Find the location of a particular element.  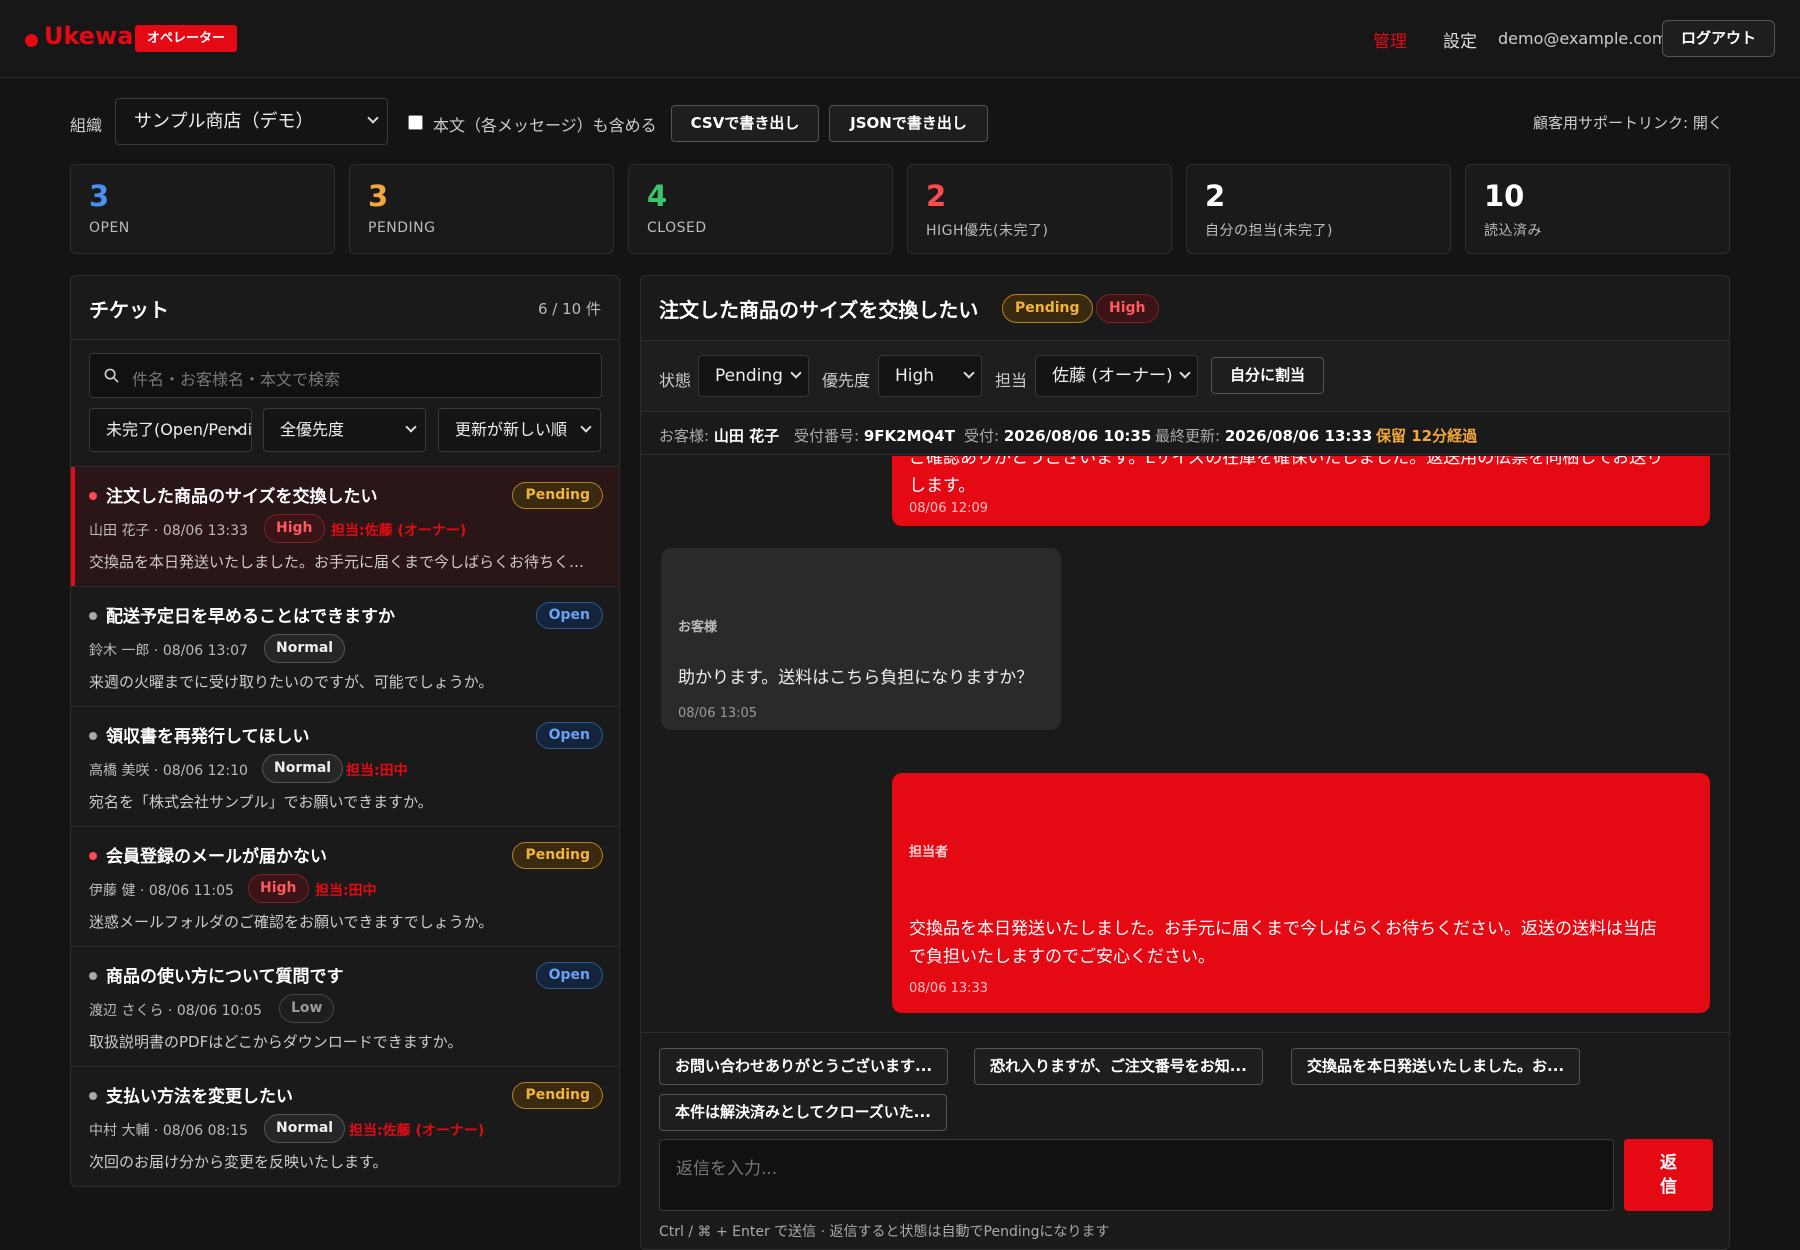

priority-badge: Normal is located at coordinates (305, 1128).